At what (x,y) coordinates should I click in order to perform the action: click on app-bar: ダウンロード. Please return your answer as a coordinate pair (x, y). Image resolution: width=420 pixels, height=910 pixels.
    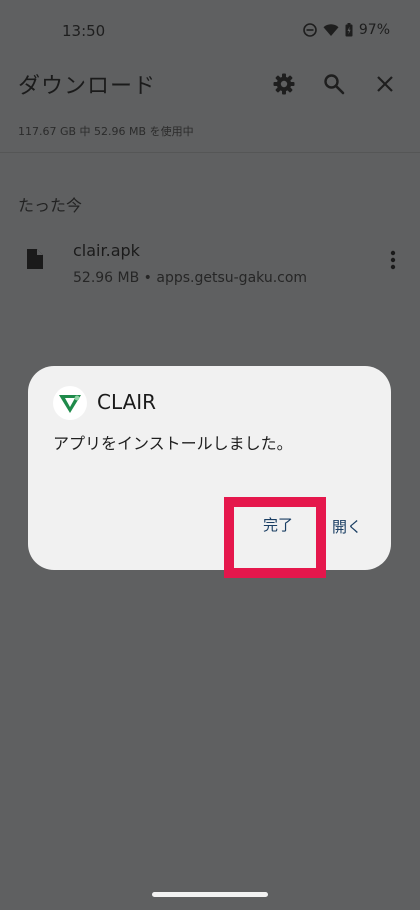
    Looking at the image, I should click on (210, 84).